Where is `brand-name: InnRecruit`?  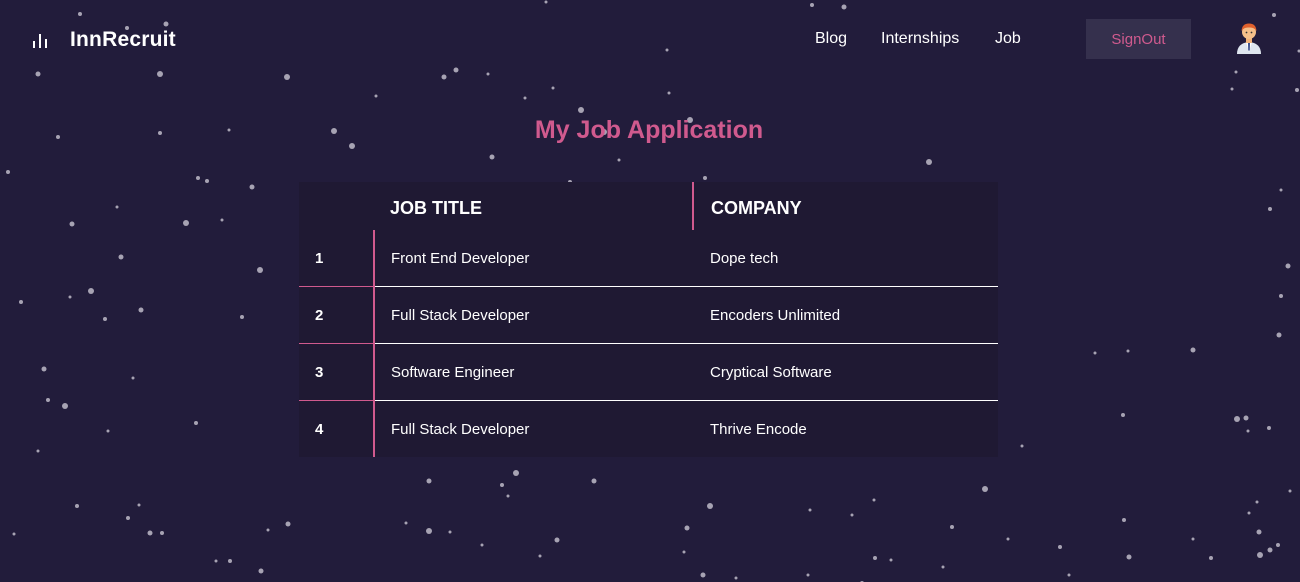
brand-name: InnRecruit is located at coordinates (123, 39).